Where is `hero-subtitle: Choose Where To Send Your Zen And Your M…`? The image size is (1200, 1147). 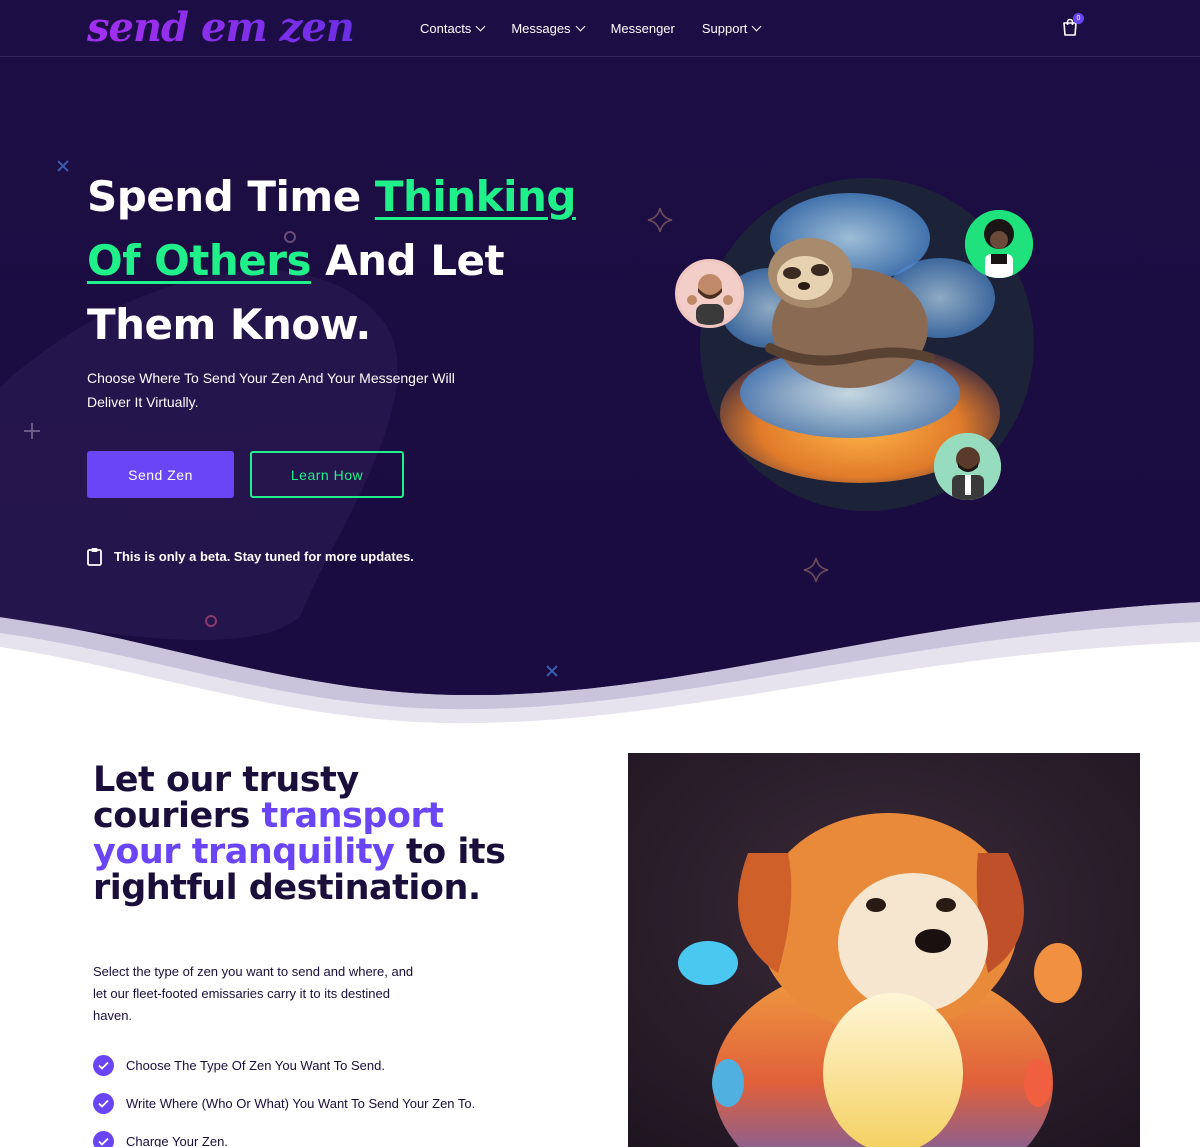 hero-subtitle: Choose Where To Send Your Zen And Your M… is located at coordinates (271, 390).